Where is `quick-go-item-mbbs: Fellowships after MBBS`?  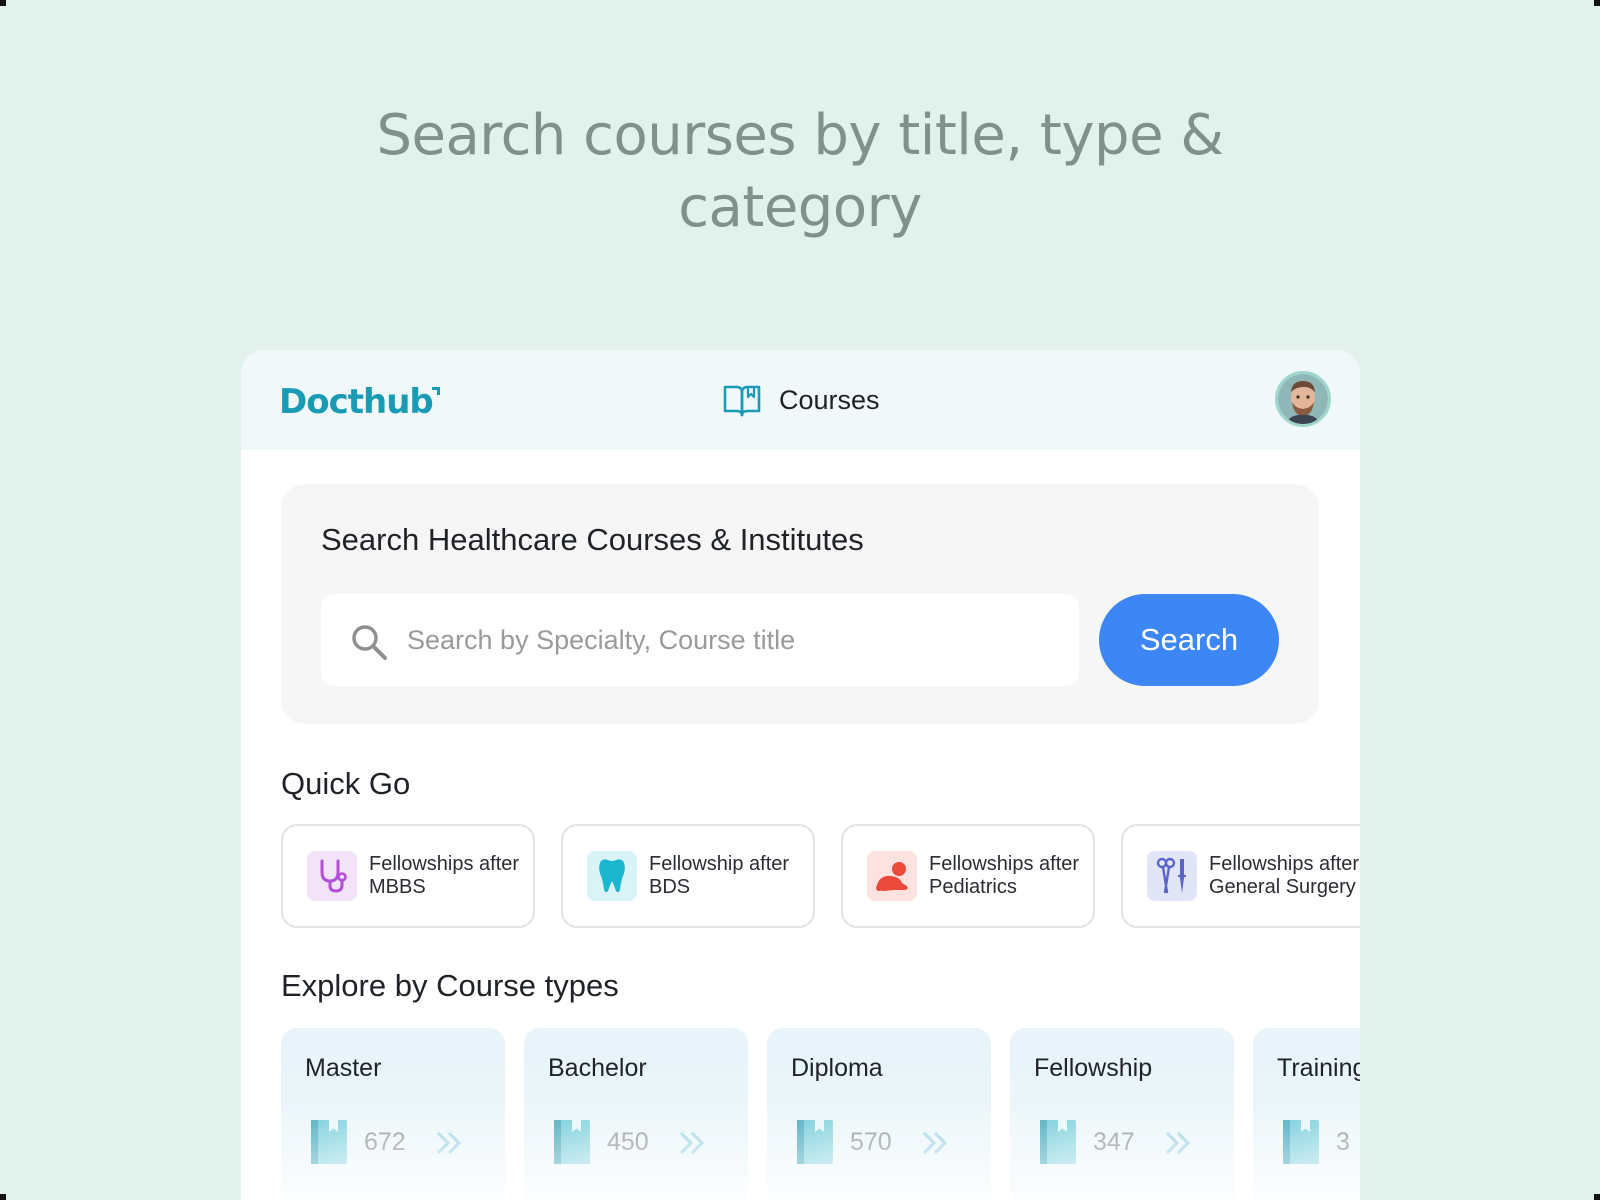 quick-go-item-mbbs: Fellowships after MBBS is located at coordinates (408, 876).